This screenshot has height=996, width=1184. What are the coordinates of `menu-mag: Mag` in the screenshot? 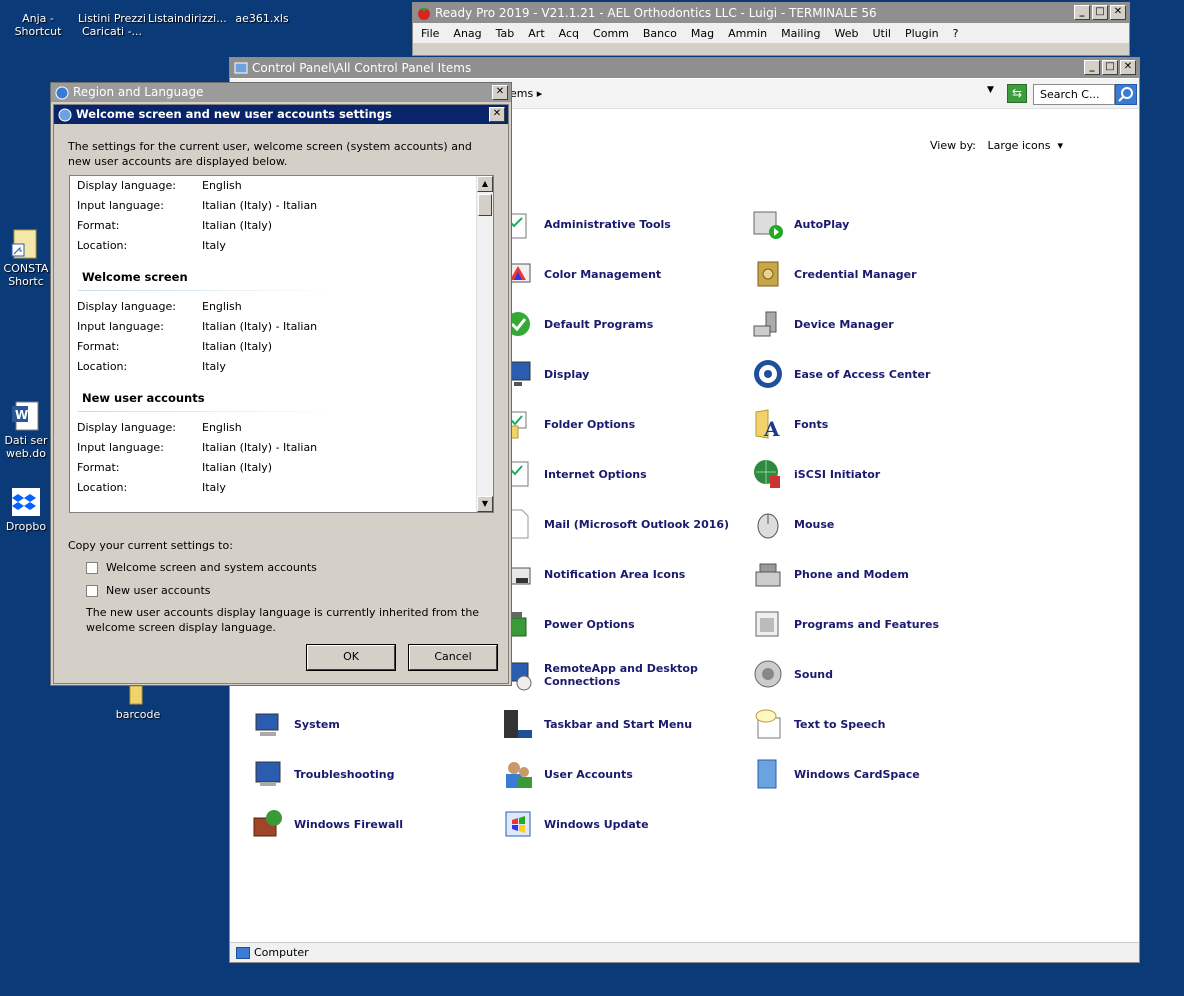 It's located at (703, 33).